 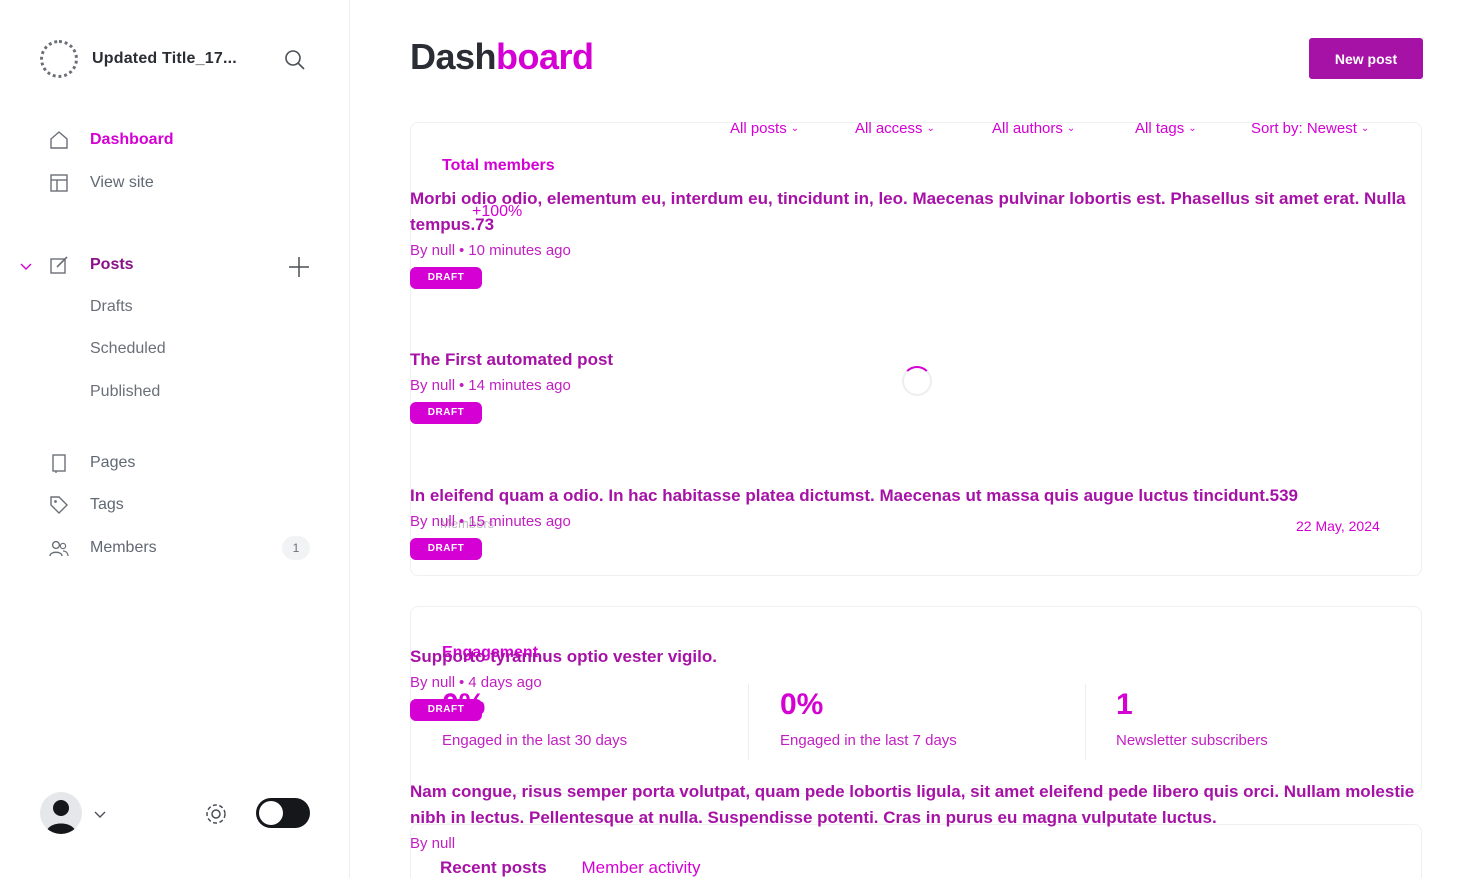 I want to click on tag-icon, so click(x=59, y=505).